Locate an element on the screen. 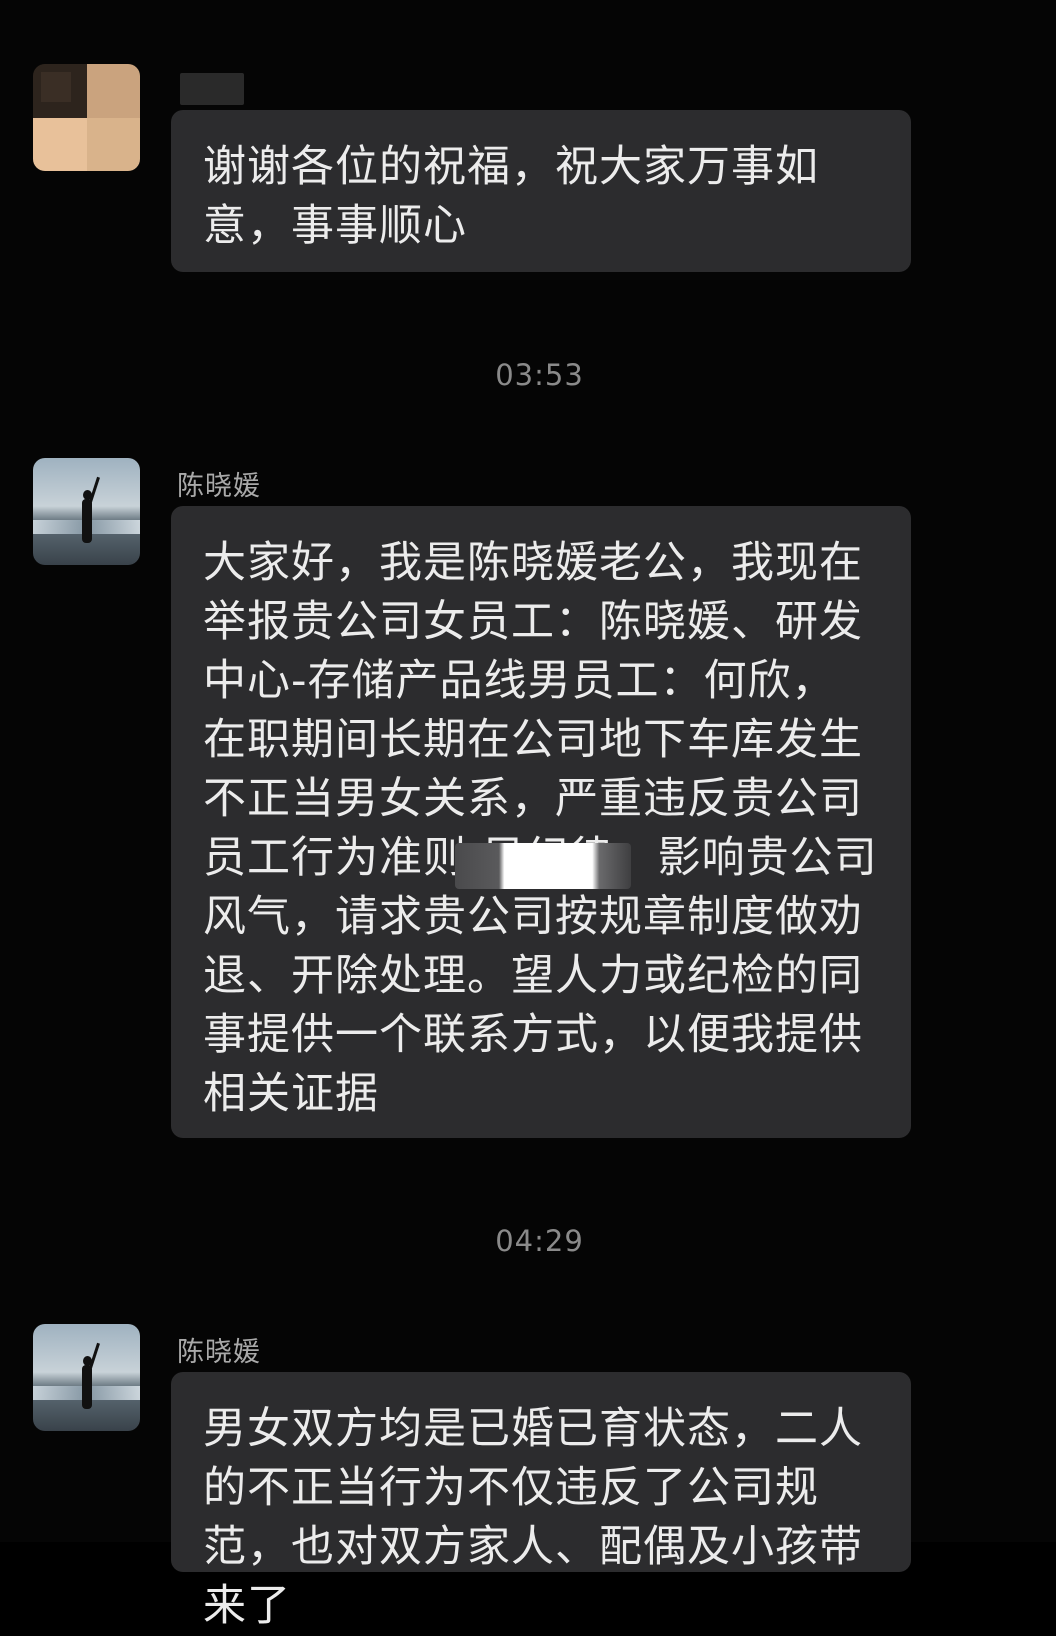  message-text: 谢谢各位的祝福，祝大家万事如意，事事顺心 is located at coordinates (511, 196).